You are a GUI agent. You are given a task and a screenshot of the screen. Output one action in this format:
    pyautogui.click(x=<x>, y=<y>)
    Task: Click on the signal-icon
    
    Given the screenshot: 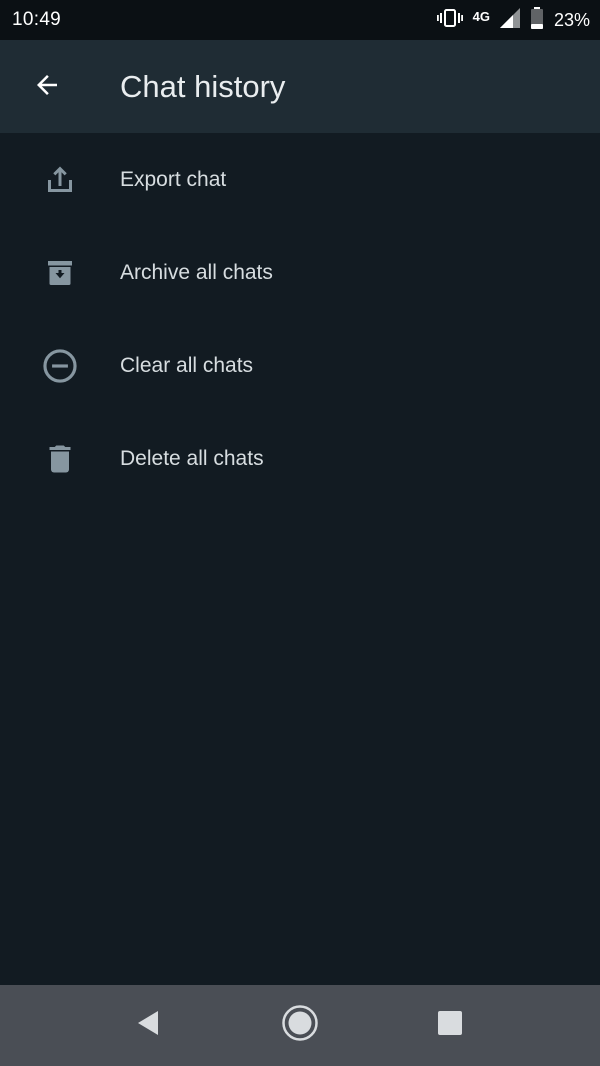 What is the action you would take?
    pyautogui.click(x=509, y=20)
    